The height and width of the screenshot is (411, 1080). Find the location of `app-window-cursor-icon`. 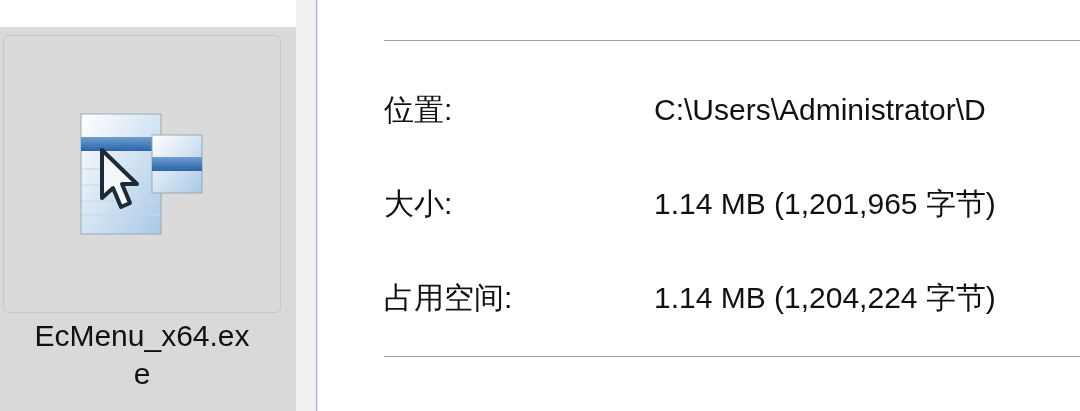

app-window-cursor-icon is located at coordinates (142, 174).